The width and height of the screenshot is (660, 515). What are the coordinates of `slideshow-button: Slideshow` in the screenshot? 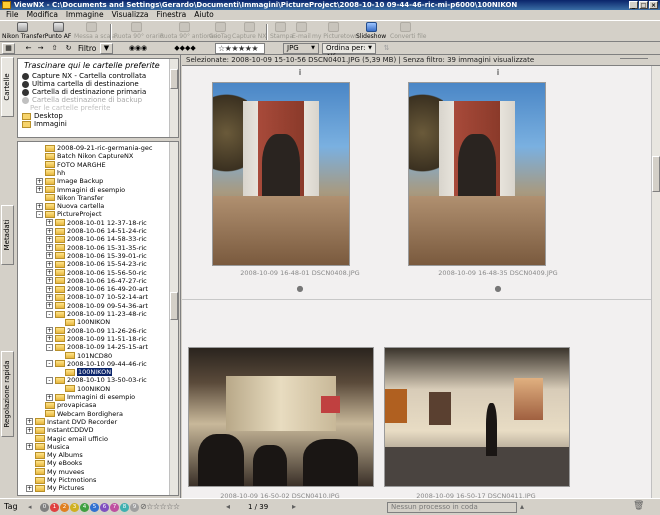 It's located at (371, 32).